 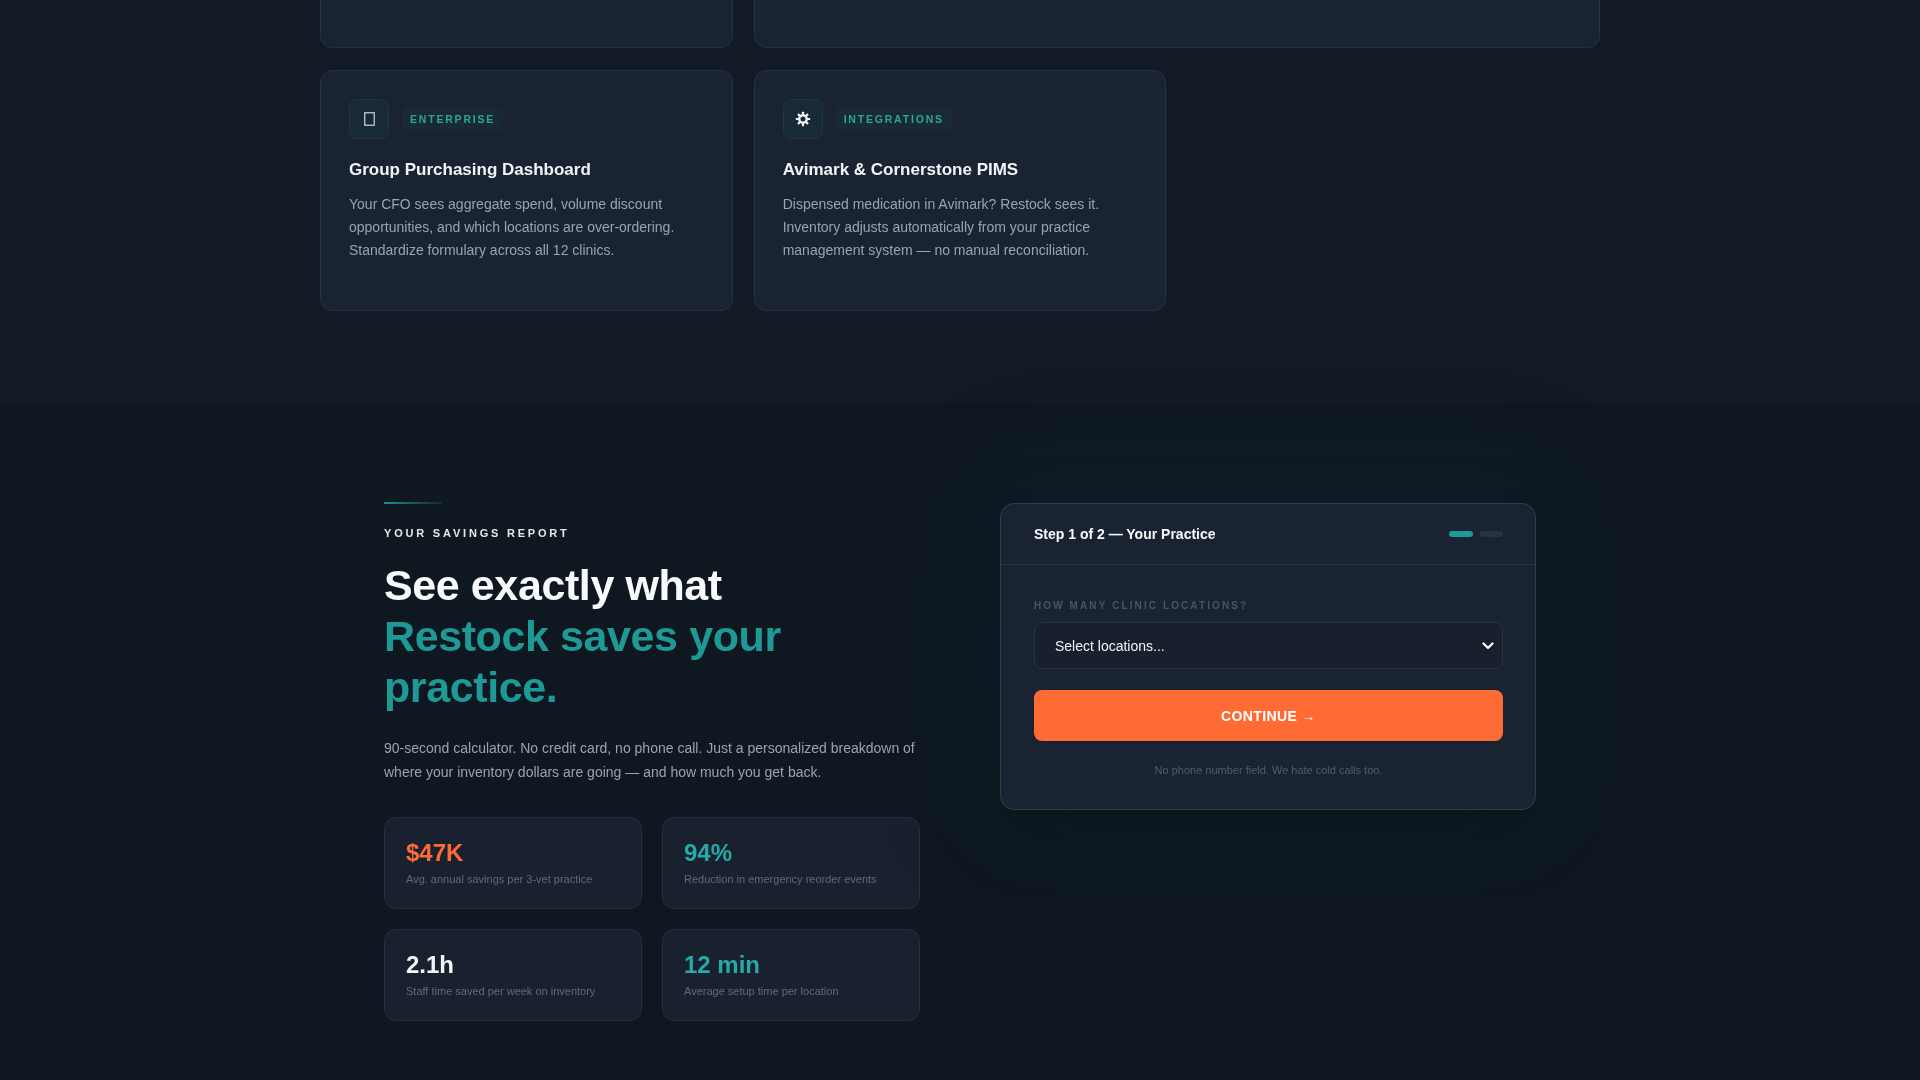 I want to click on category-tag: ENTERPRISE, so click(x=453, y=119).